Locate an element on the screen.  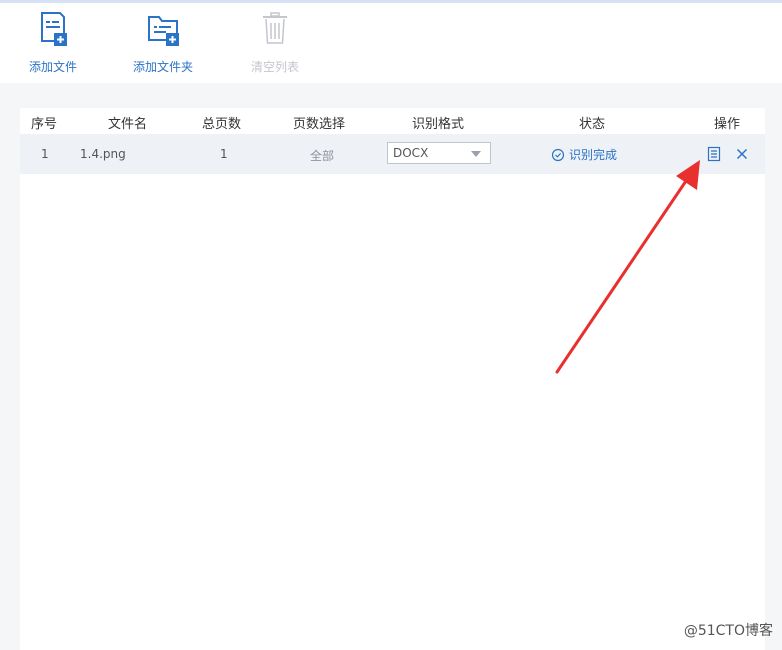
add-folder-label: 添加文件夹 is located at coordinates (162, 67).